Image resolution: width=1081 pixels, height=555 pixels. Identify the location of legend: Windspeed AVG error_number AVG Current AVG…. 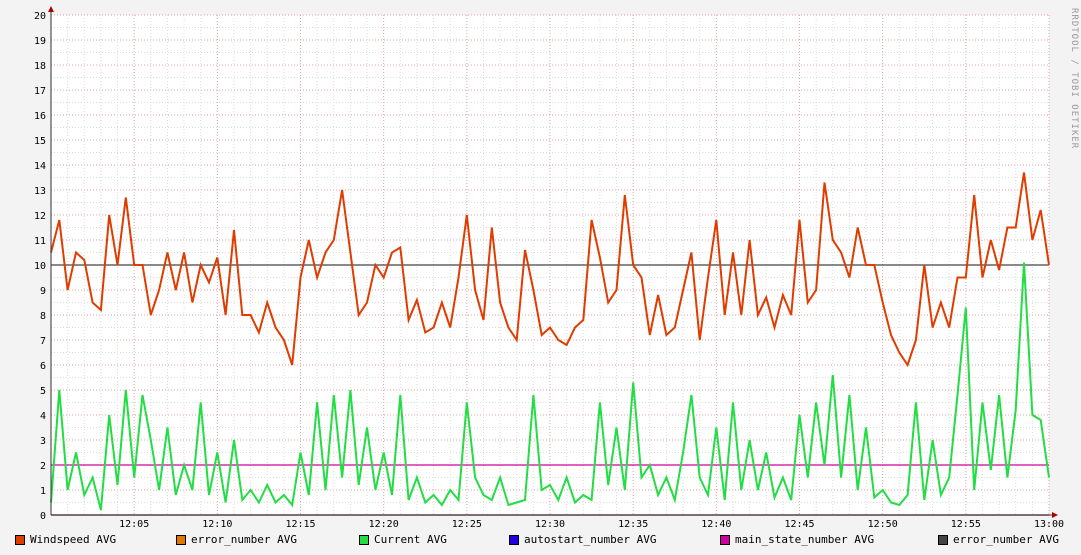
(540, 542).